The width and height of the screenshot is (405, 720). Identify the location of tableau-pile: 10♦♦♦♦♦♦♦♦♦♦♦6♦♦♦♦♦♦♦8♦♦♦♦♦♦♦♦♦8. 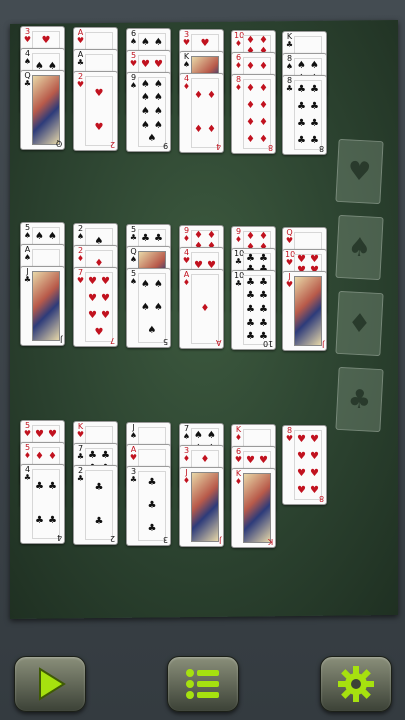
(253, 92).